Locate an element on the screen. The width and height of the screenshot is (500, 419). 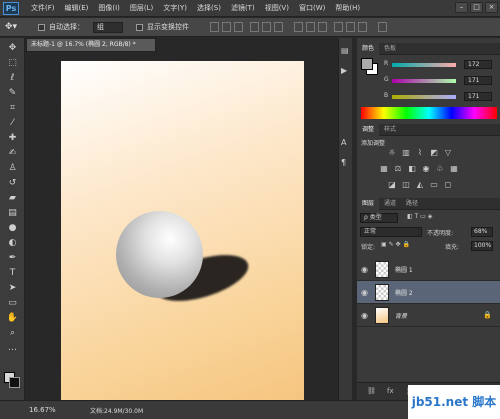
menu-image: 图像(I) is located at coordinates (109, 8).